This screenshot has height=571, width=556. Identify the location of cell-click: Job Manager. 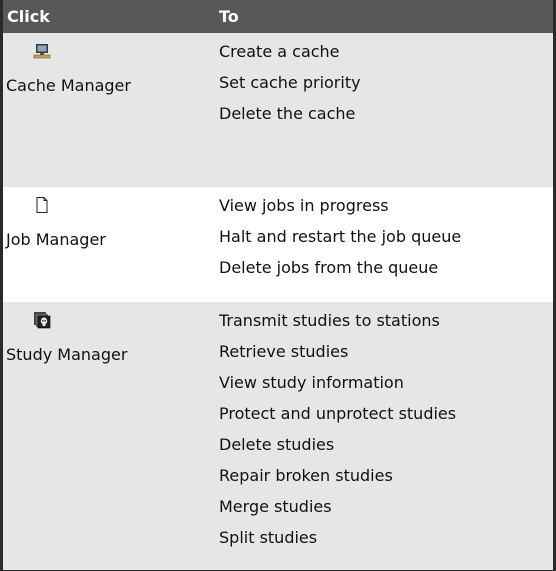
(111, 244).